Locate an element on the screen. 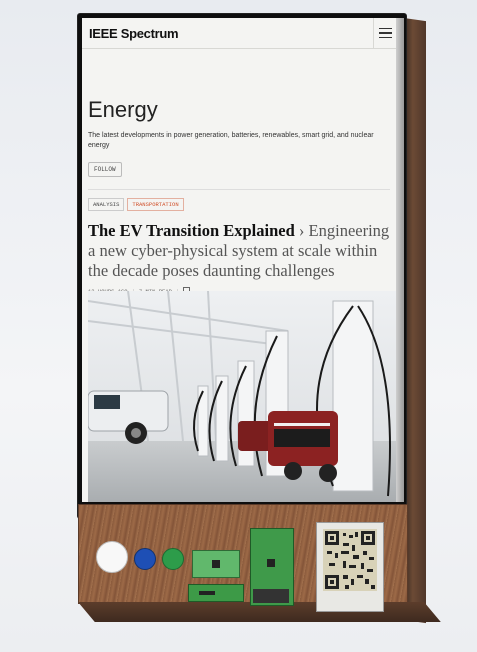 This screenshot has height=652, width=477. article-tags: ANALYSIS TRANSPORTATION is located at coordinates (242, 204).